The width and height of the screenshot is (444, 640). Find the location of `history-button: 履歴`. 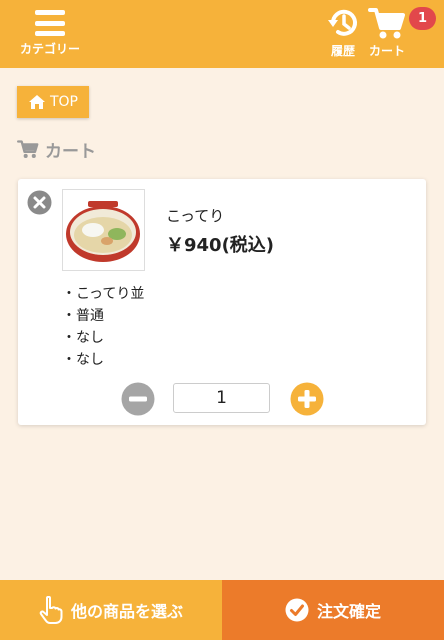

history-button: 履歴 is located at coordinates (343, 32).